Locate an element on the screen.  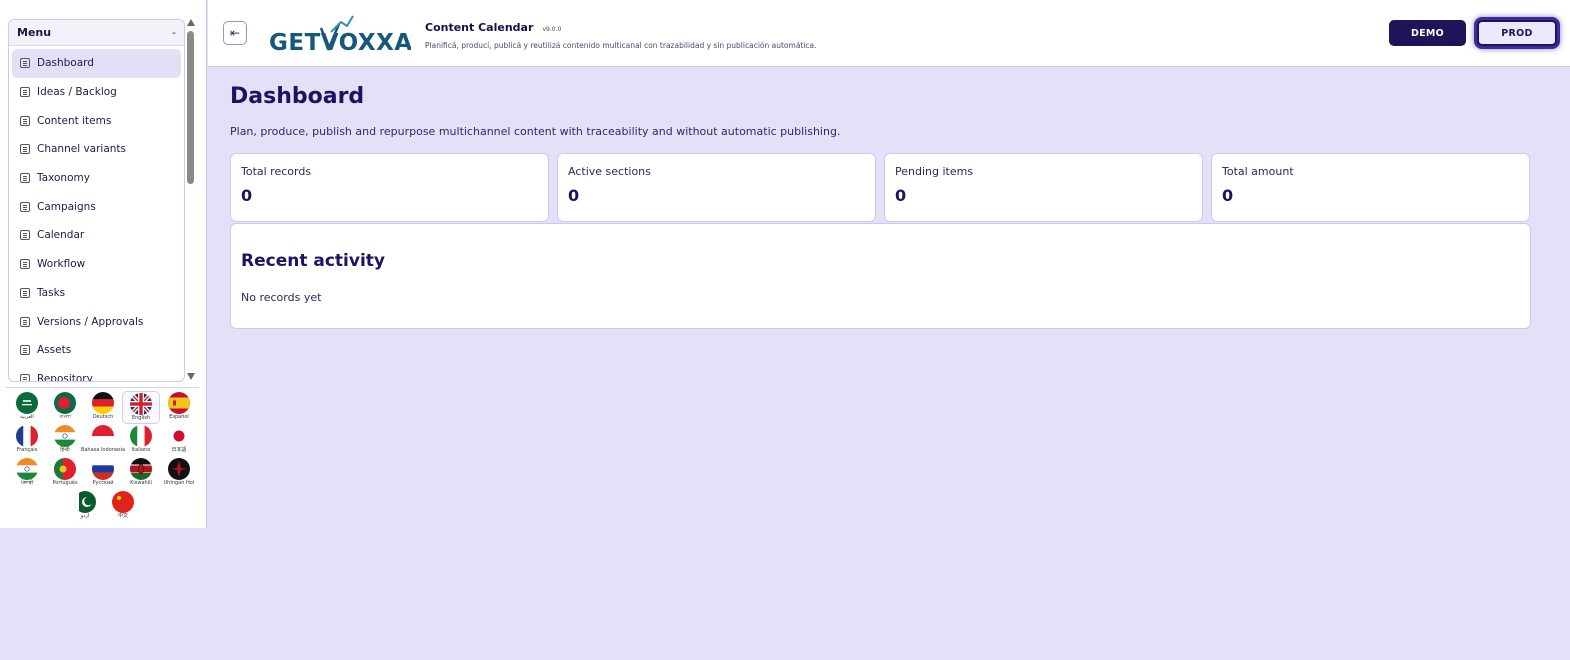
stat-card-total-records: Total records 0 is located at coordinates (389, 187).